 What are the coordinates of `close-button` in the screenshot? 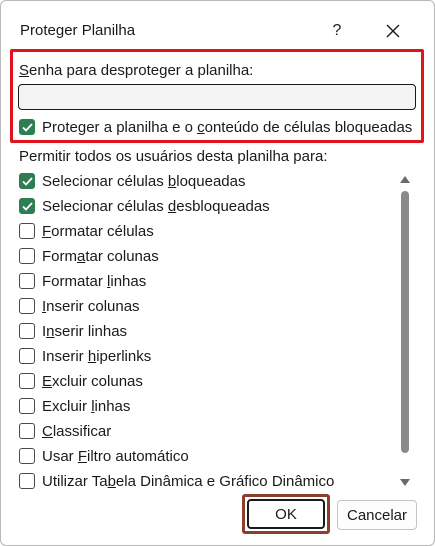 It's located at (393, 31).